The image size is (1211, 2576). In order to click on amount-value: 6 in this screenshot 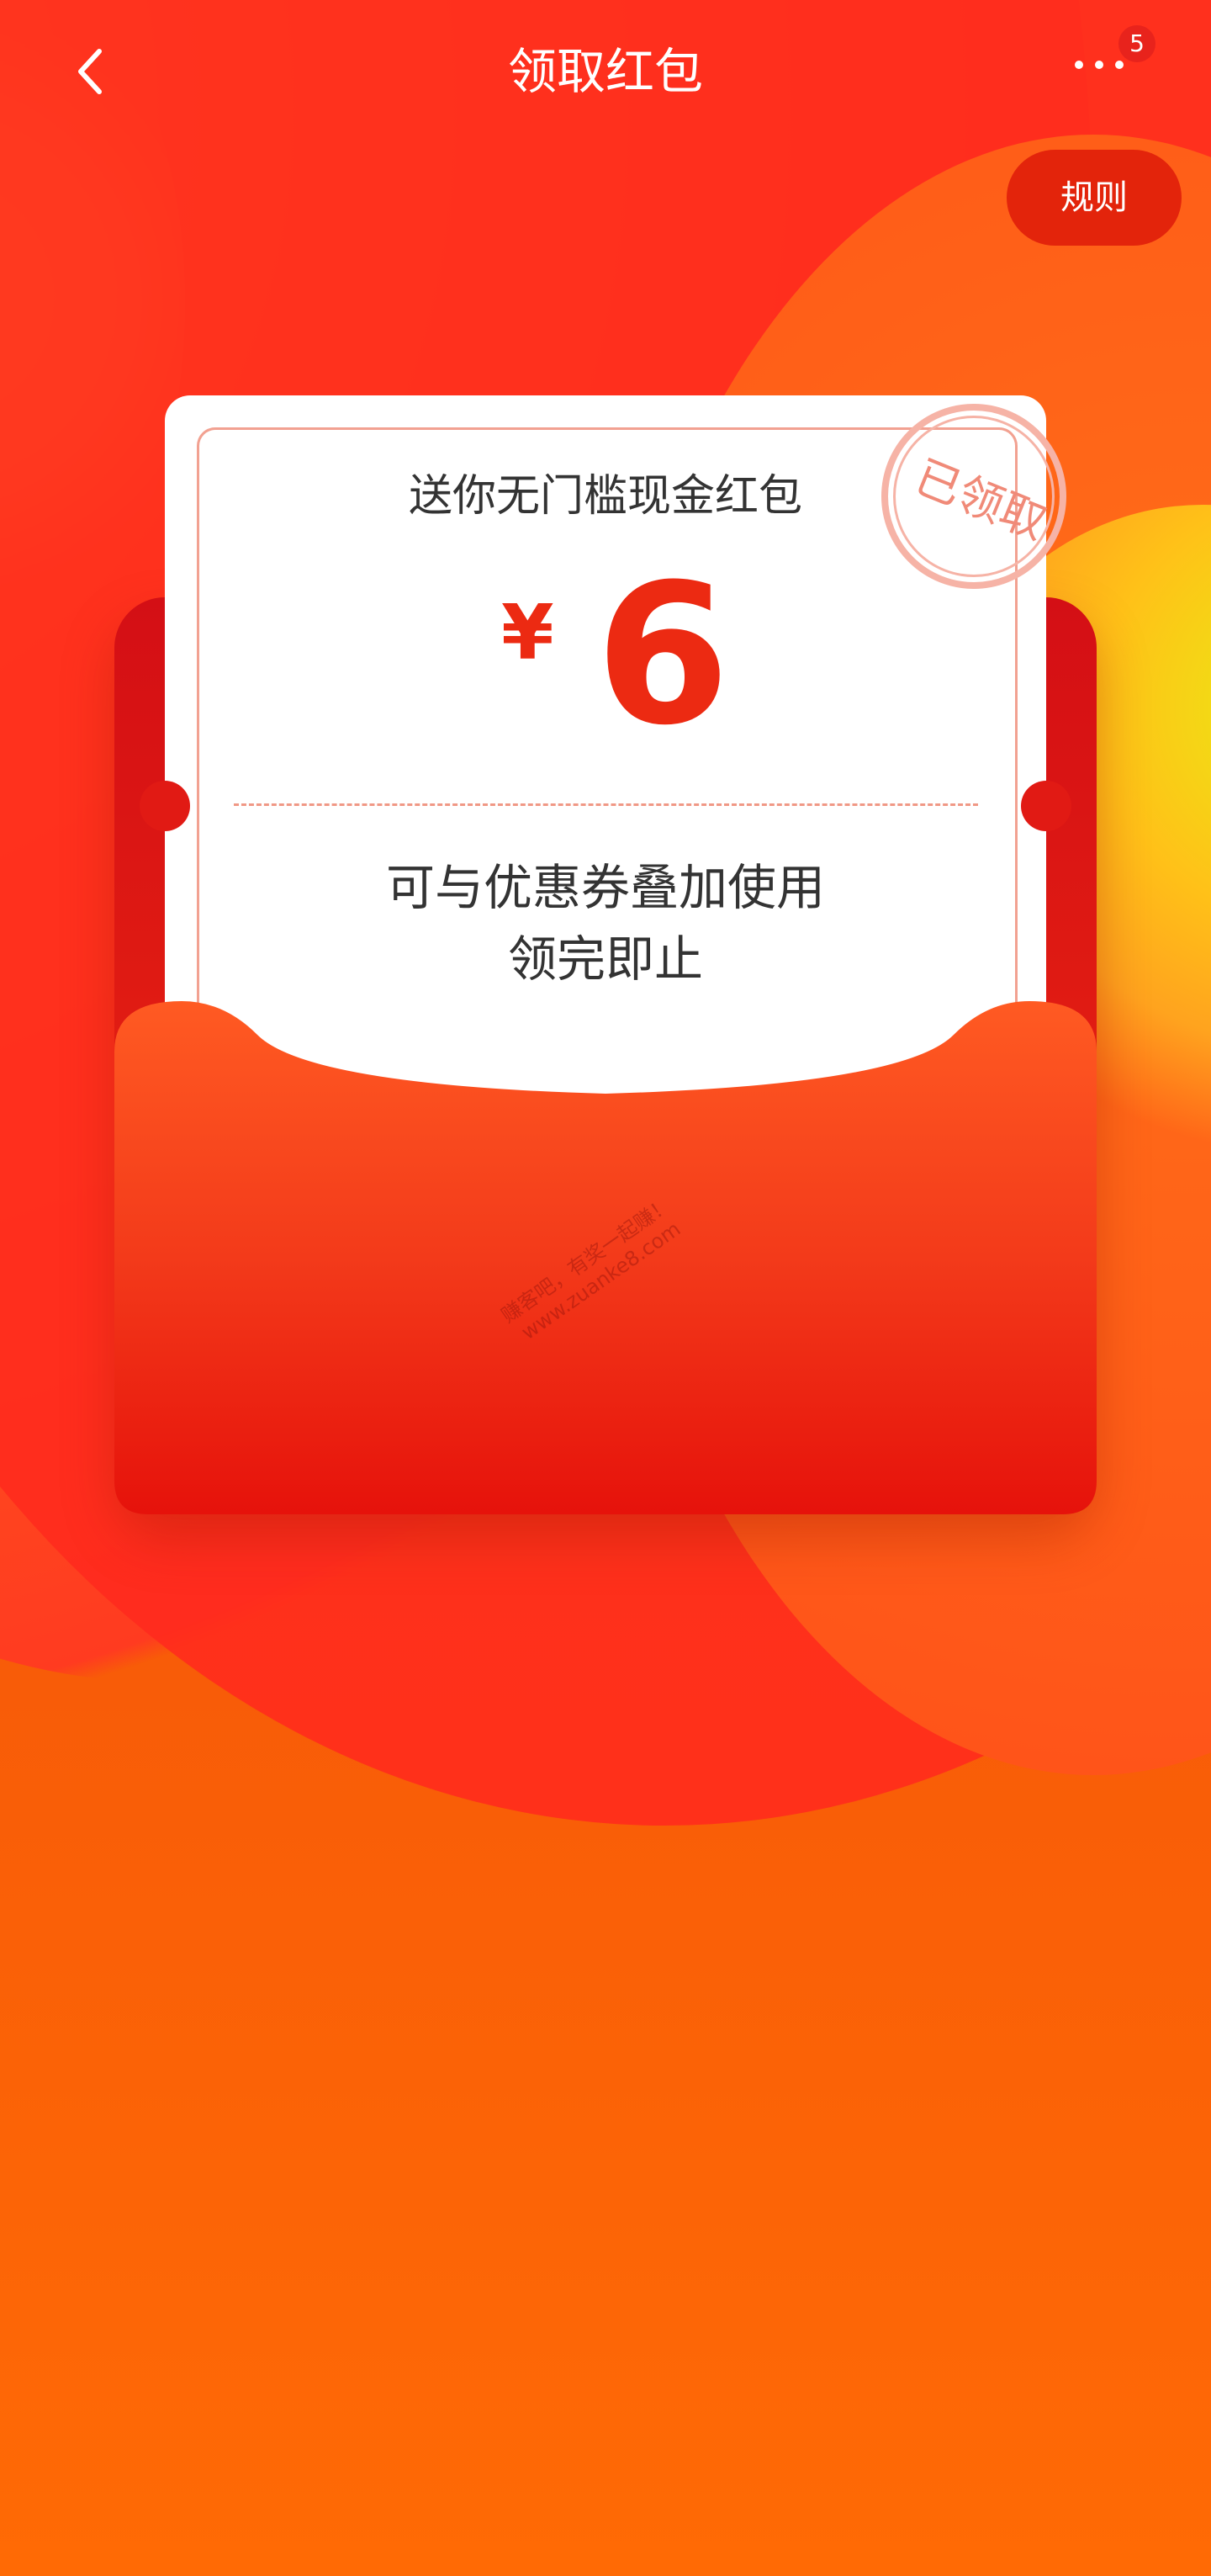, I will do `click(663, 655)`.